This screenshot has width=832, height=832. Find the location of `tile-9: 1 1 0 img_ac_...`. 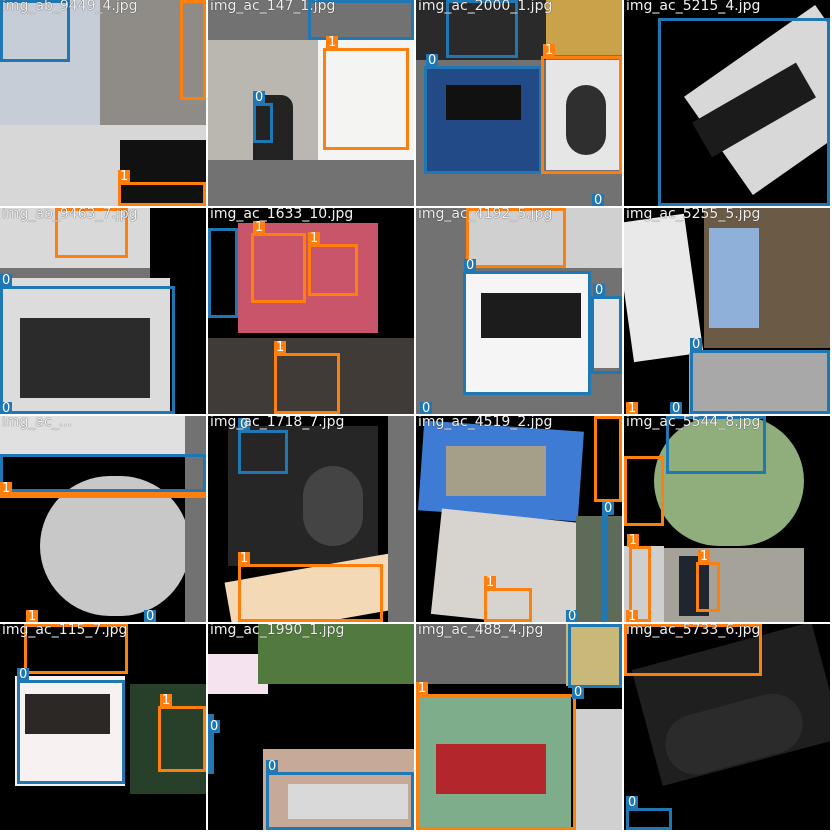

tile-9: 1 1 0 img_ac_... is located at coordinates (103, 519).